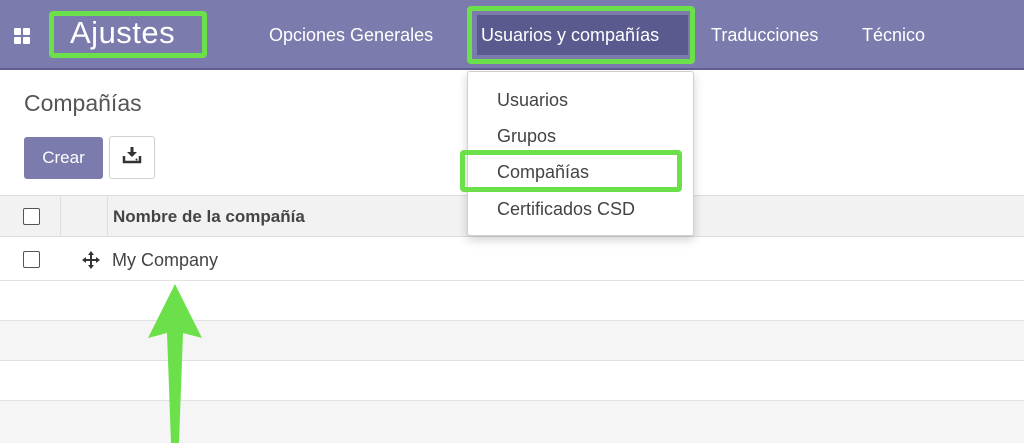 Image resolution: width=1024 pixels, height=448 pixels. I want to click on download-button, so click(132, 157).